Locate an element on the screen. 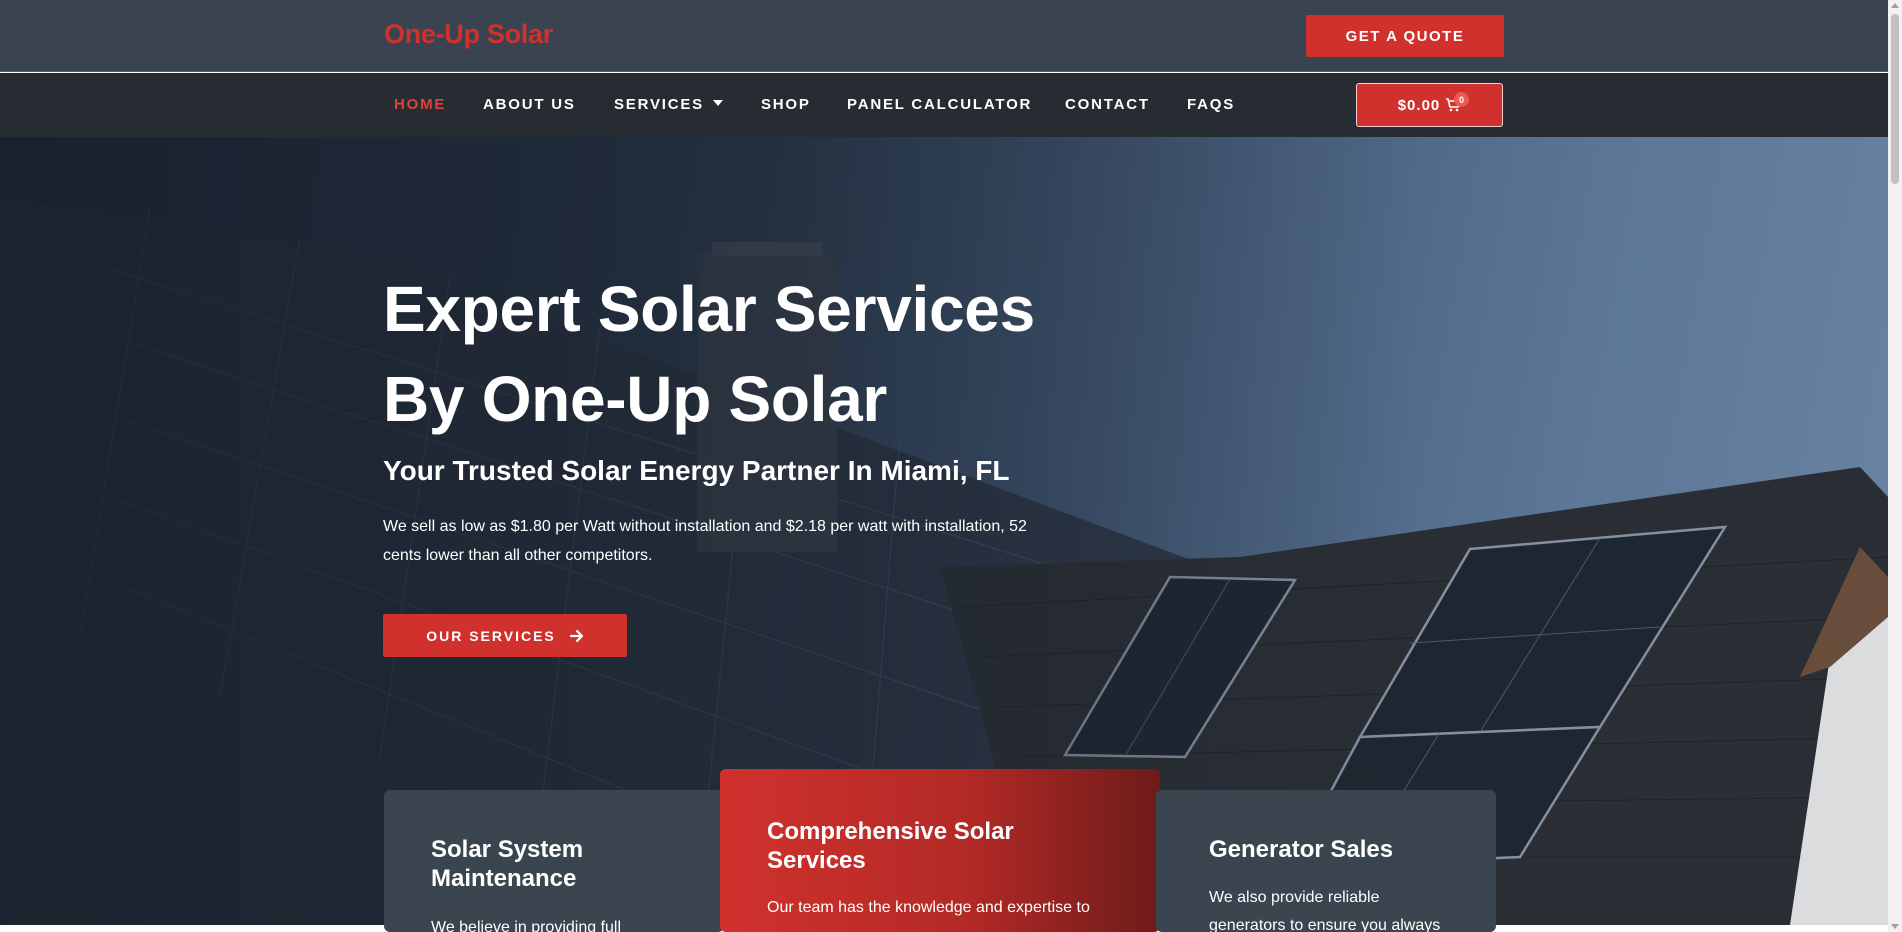 The width and height of the screenshot is (1902, 932). nav-item-services: SERVICES is located at coordinates (668, 104).